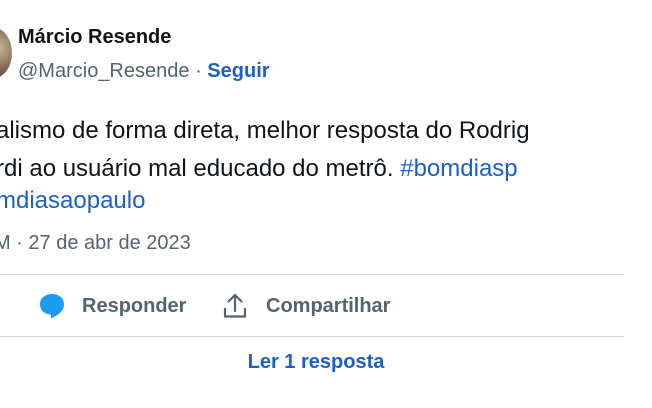 The width and height of the screenshot is (652, 408). I want to click on reply-label: Responder, so click(134, 305).